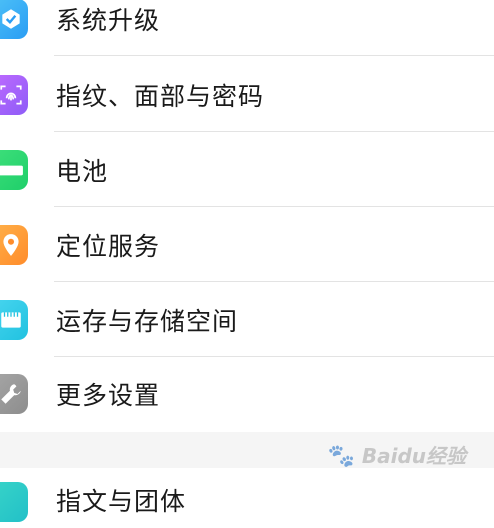 This screenshot has width=494, height=528. What do you see at coordinates (247, 320) in the screenshot?
I see `settings-item-memory-storage: 运存与存储空间` at bounding box center [247, 320].